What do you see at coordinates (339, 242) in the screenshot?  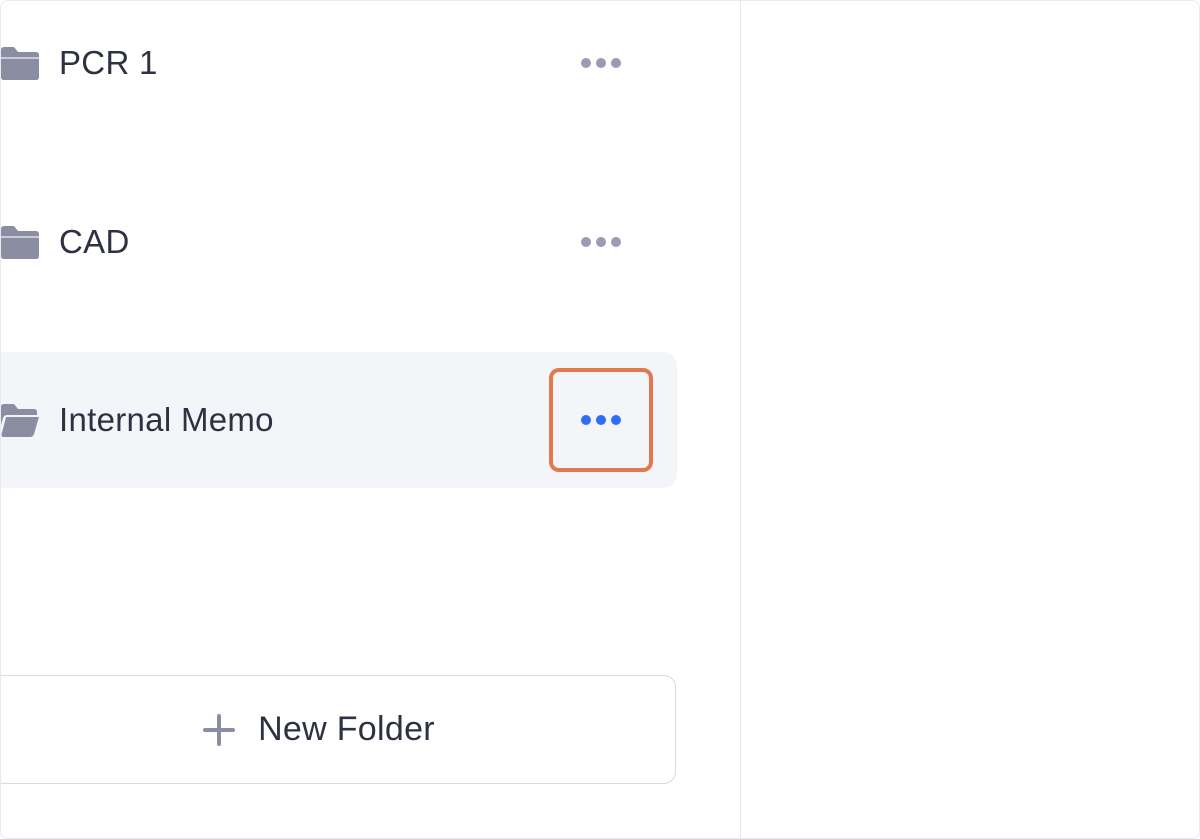 I see `folder-row-cad: CAD` at bounding box center [339, 242].